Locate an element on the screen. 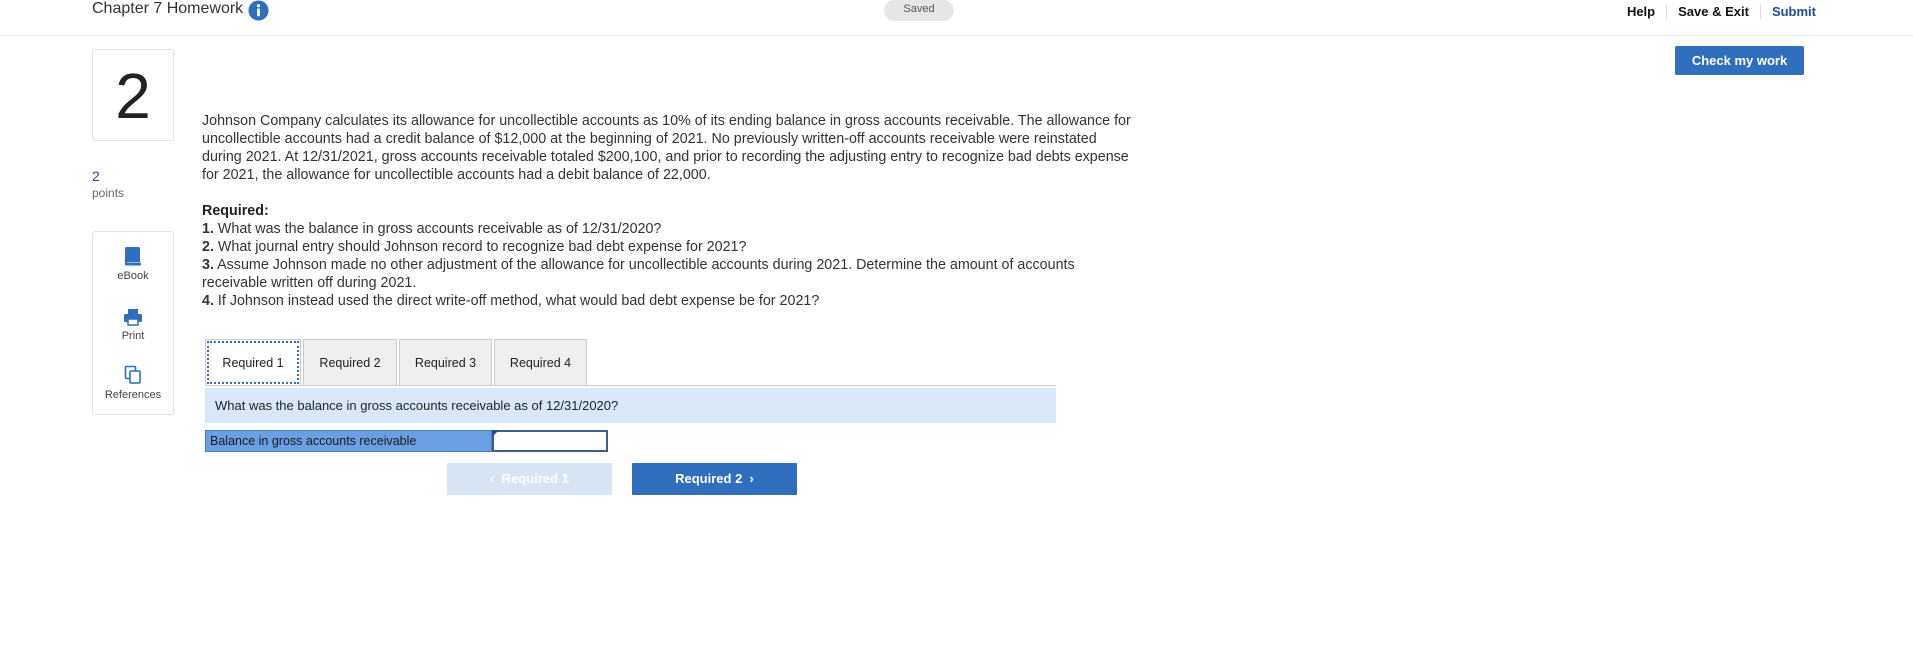 This screenshot has height=652, width=1913. help-link: Help is located at coordinates (1641, 11).